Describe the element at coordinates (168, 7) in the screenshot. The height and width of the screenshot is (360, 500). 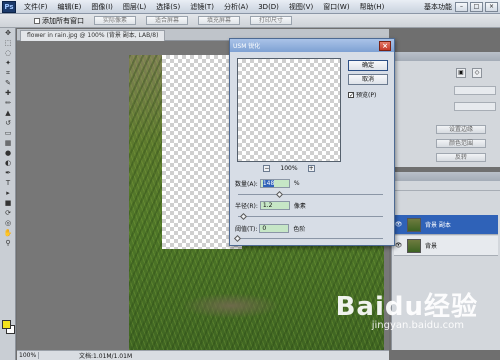
I see `menu-select: 选择(S)` at that location.